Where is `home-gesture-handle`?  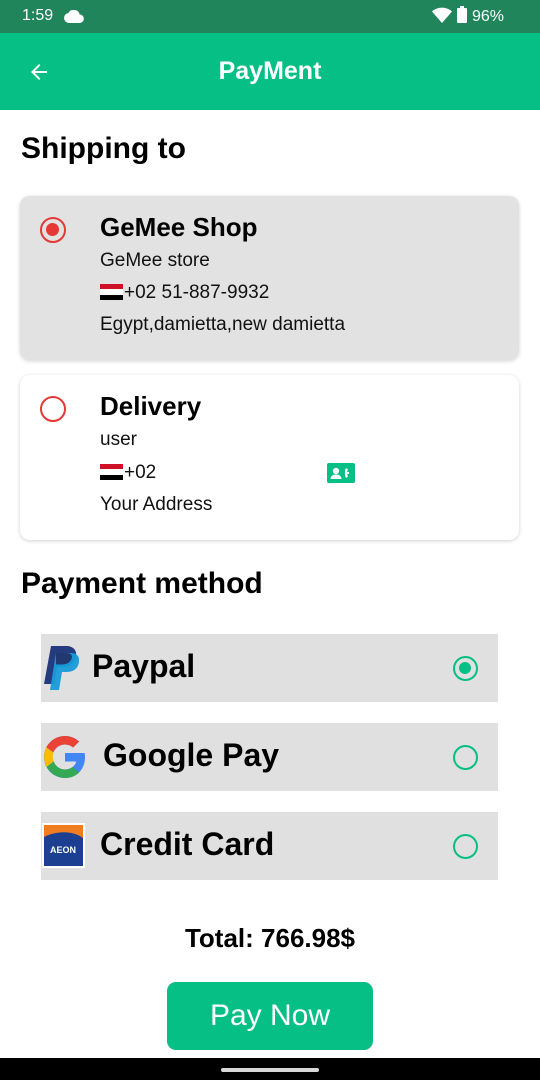
home-gesture-handle is located at coordinates (270, 1070).